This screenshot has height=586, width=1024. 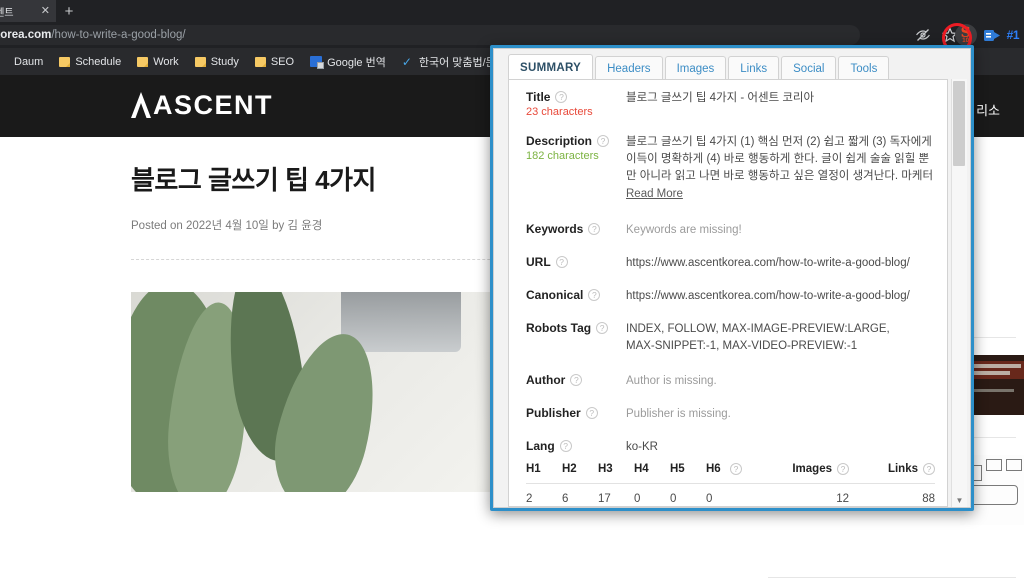 What do you see at coordinates (605, 469) in the screenshot?
I see `col-h3: H3` at bounding box center [605, 469].